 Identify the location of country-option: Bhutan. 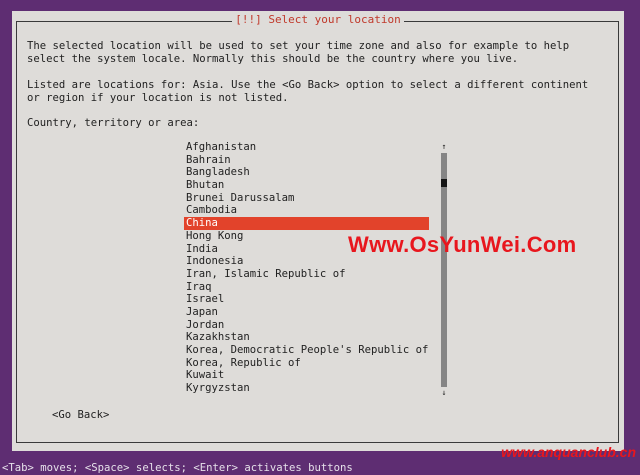
(306, 185).